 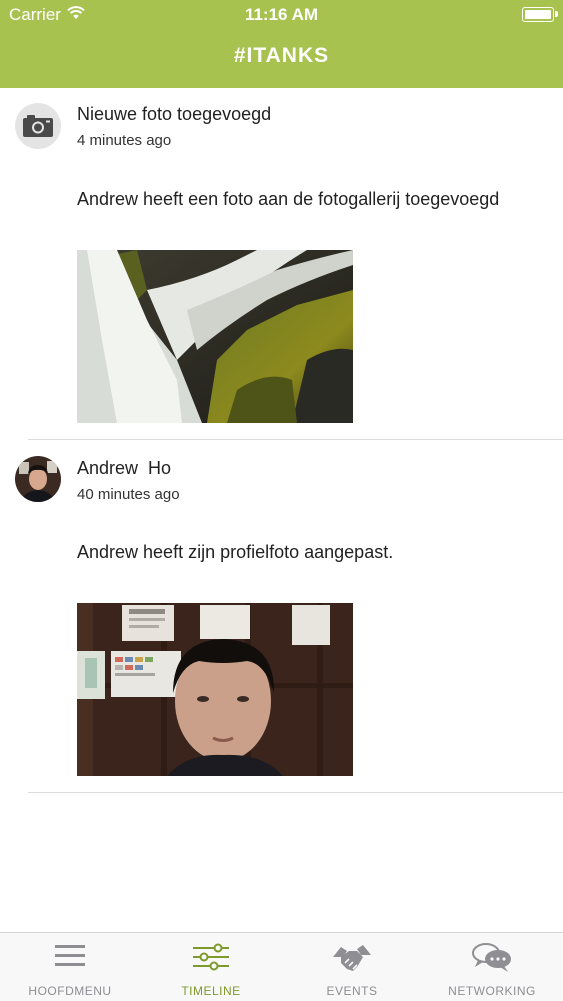 I want to click on menu-icon, so click(x=70, y=958).